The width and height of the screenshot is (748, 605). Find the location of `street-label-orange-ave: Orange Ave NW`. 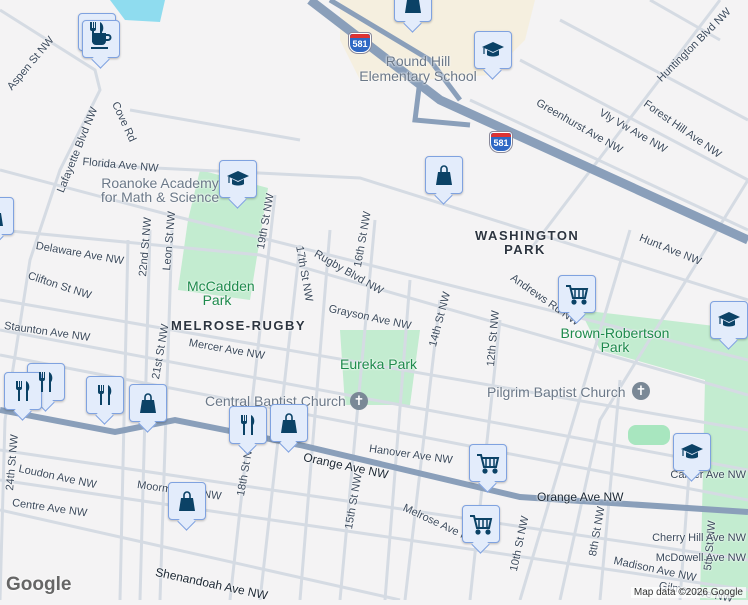

street-label-orange-ave: Orange Ave NW is located at coordinates (580, 497).